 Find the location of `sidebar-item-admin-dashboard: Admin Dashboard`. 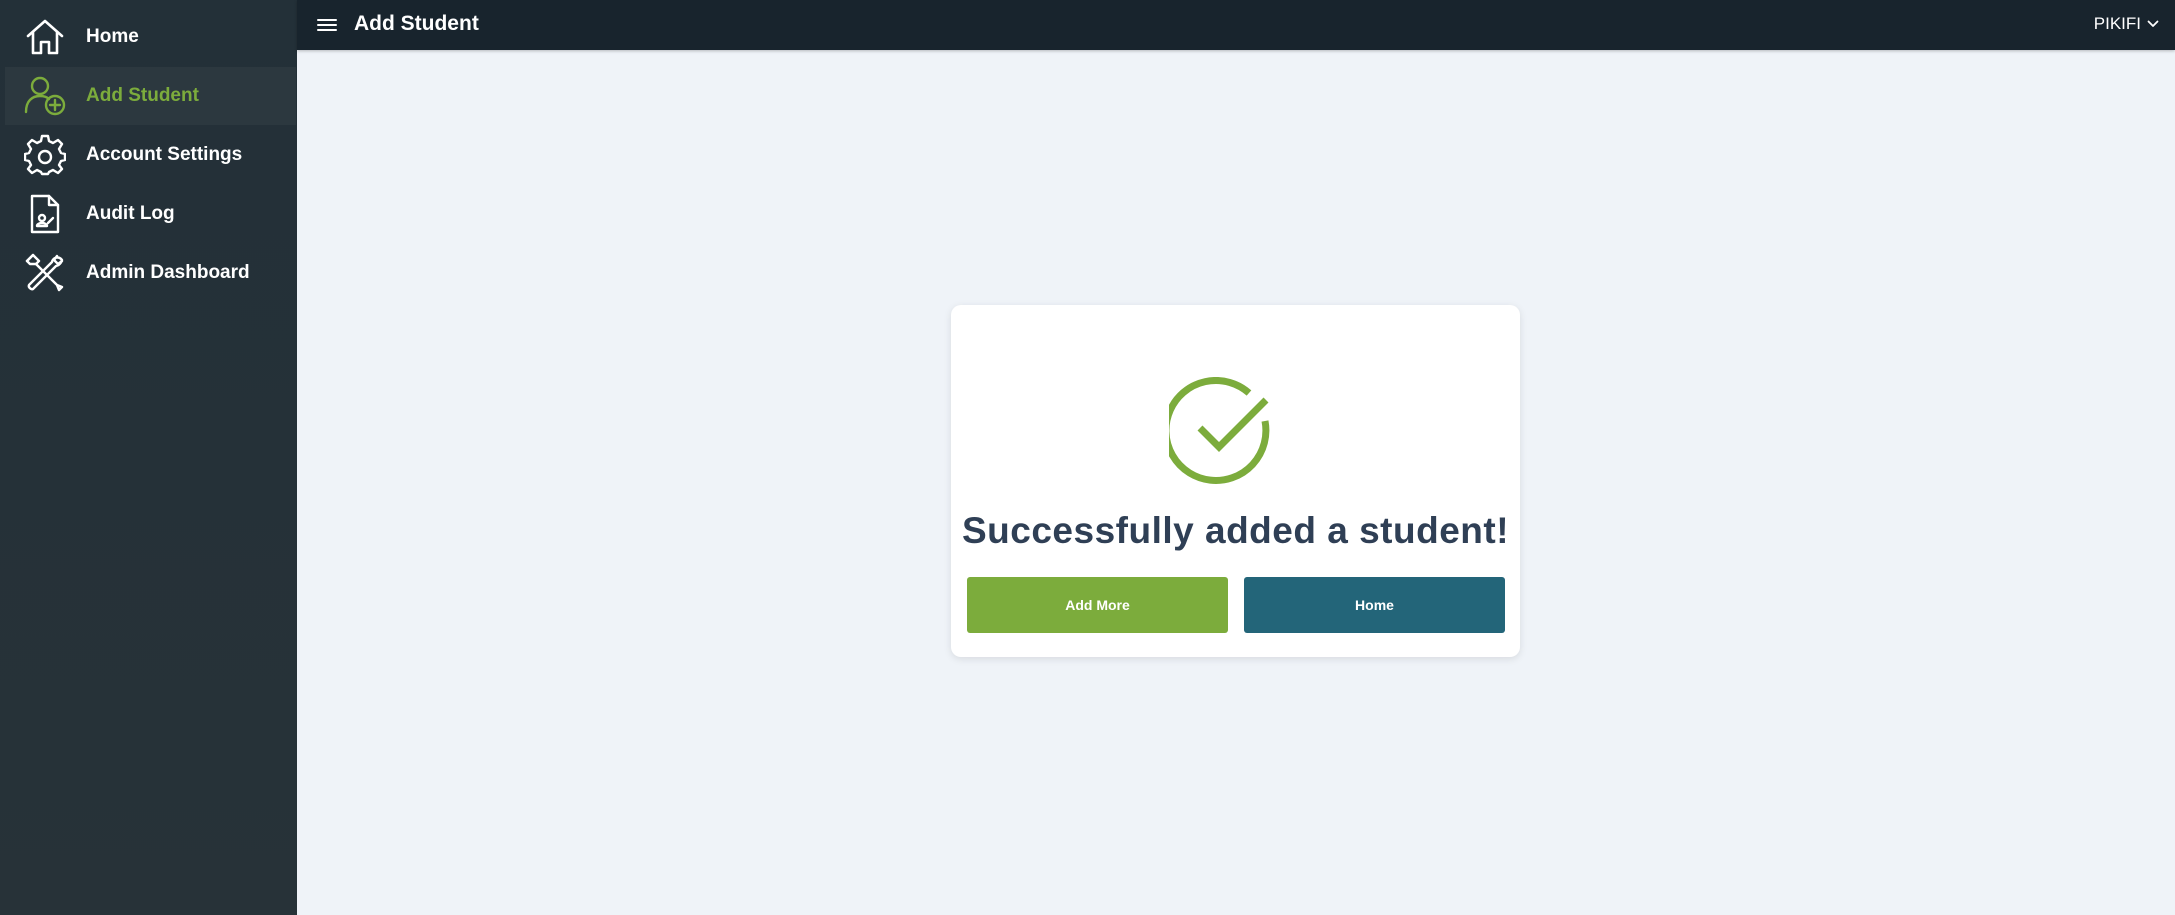

sidebar-item-admin-dashboard: Admin Dashboard is located at coordinates (150, 273).